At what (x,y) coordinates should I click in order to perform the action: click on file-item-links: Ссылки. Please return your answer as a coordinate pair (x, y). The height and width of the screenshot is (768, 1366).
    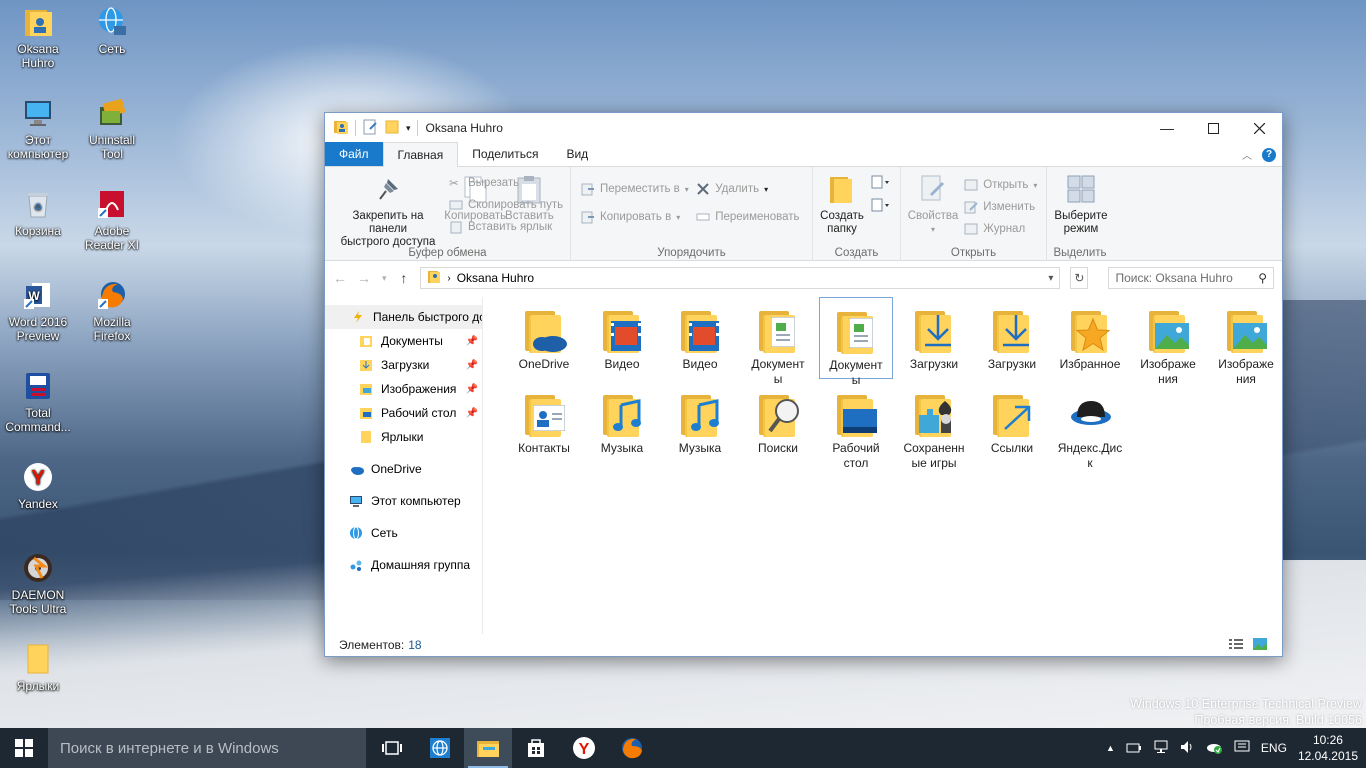
    Looking at the image, I should click on (1012, 421).